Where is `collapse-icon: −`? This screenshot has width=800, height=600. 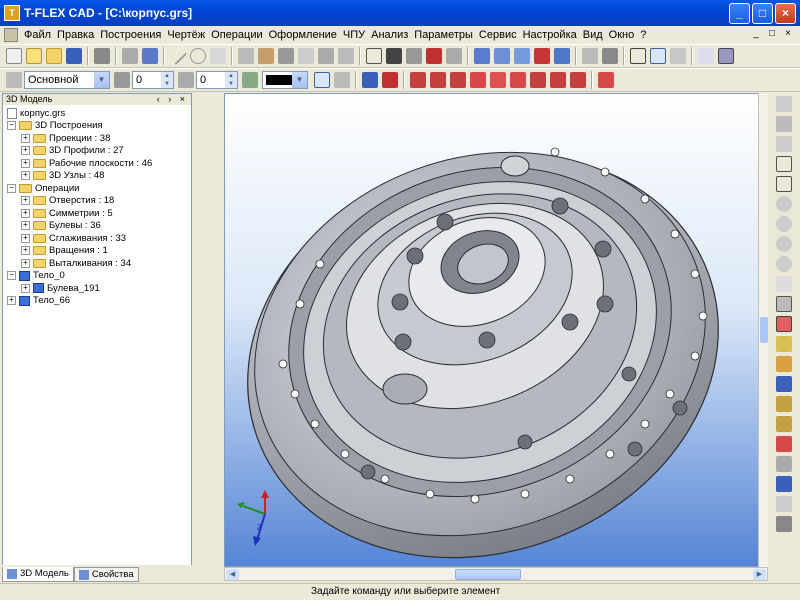
collapse-icon: − is located at coordinates (11, 126).